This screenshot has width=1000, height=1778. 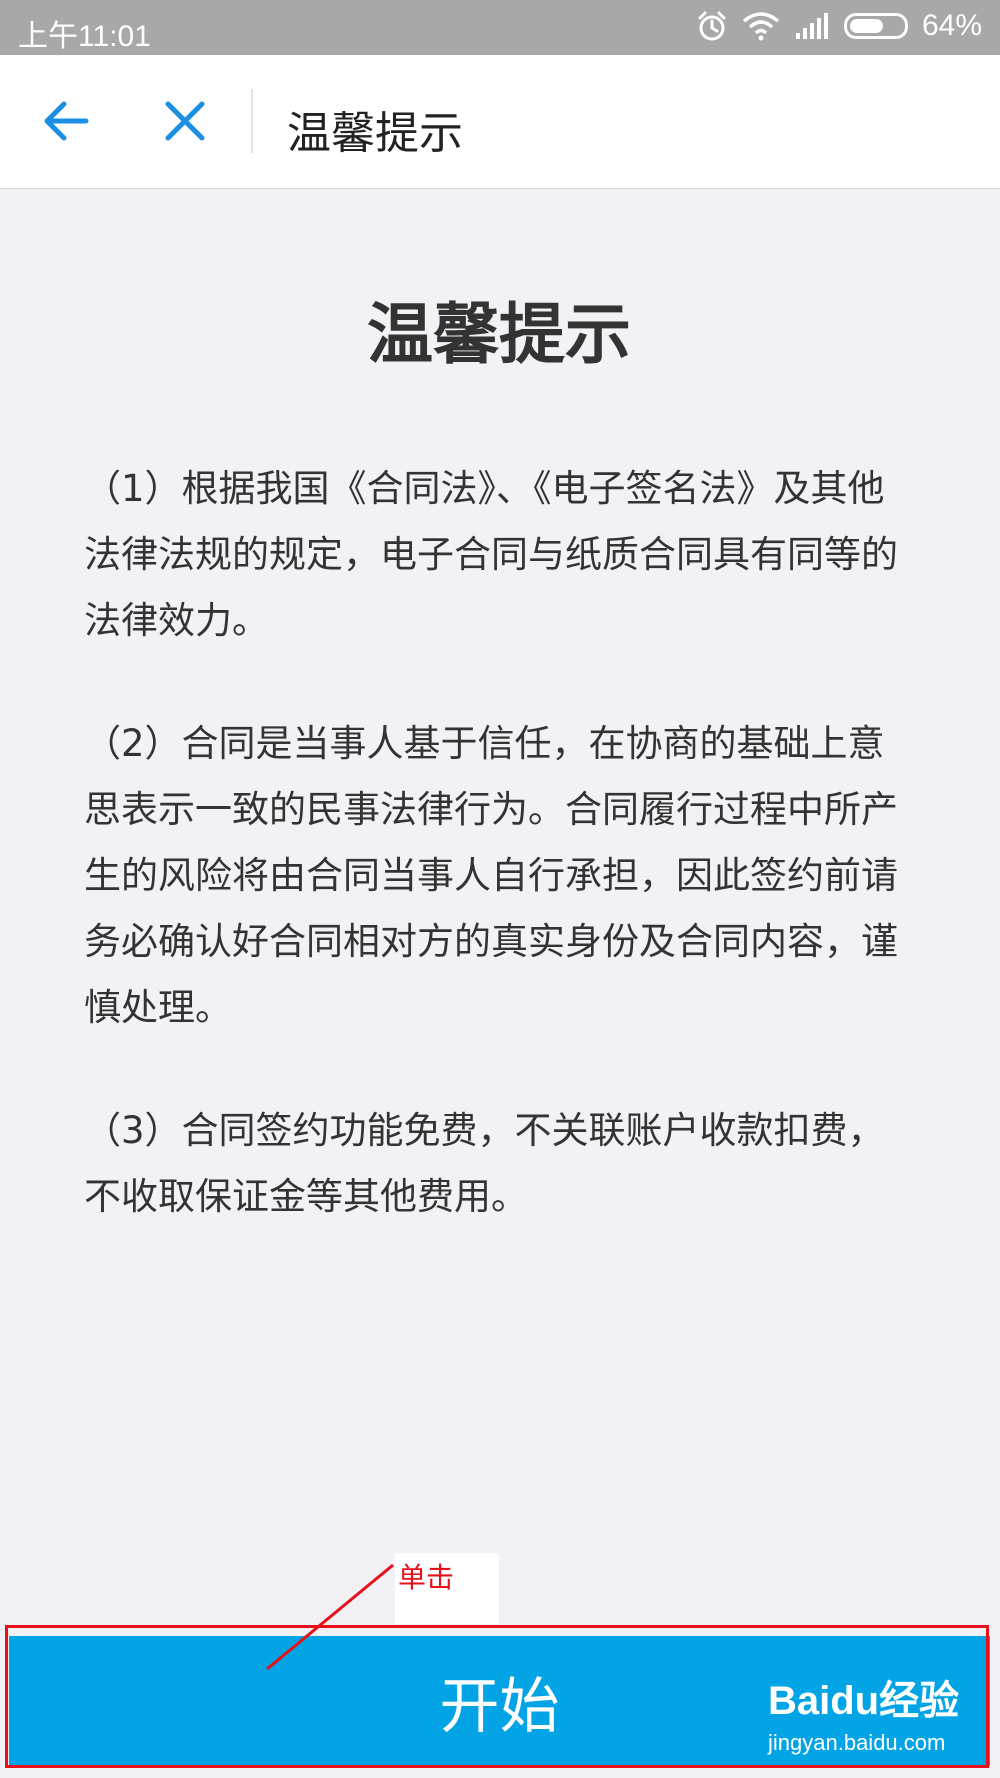 What do you see at coordinates (761, 26) in the screenshot?
I see `wifi-icon` at bounding box center [761, 26].